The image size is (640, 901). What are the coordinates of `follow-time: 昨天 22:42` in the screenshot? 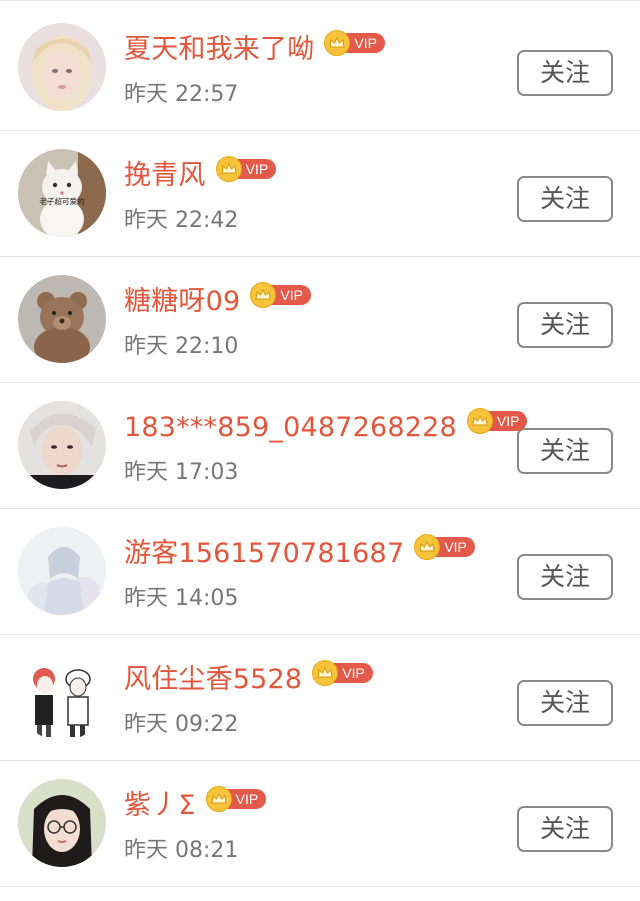 It's located at (181, 220).